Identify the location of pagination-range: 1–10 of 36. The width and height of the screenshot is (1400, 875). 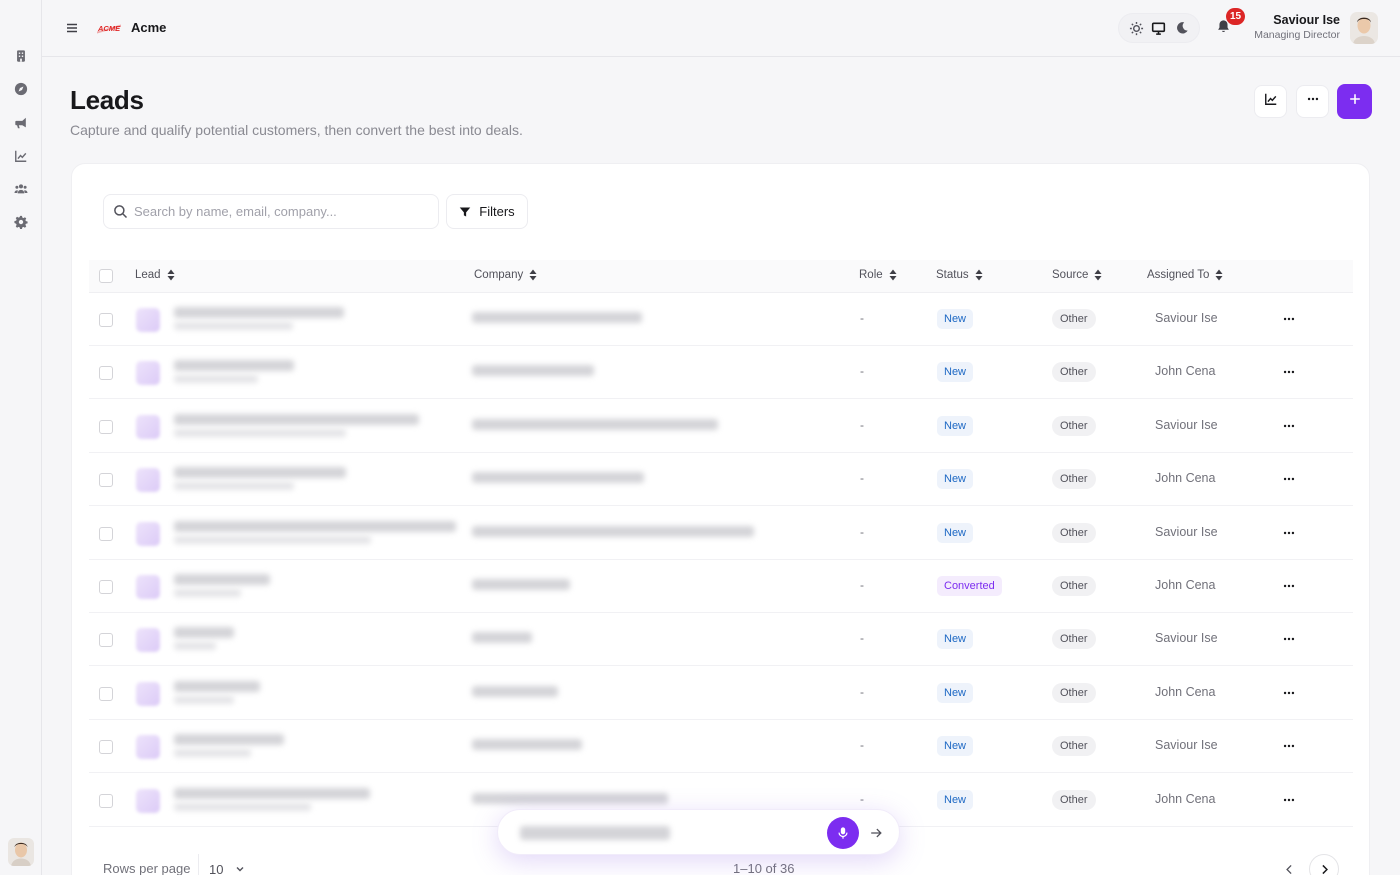
(764, 868).